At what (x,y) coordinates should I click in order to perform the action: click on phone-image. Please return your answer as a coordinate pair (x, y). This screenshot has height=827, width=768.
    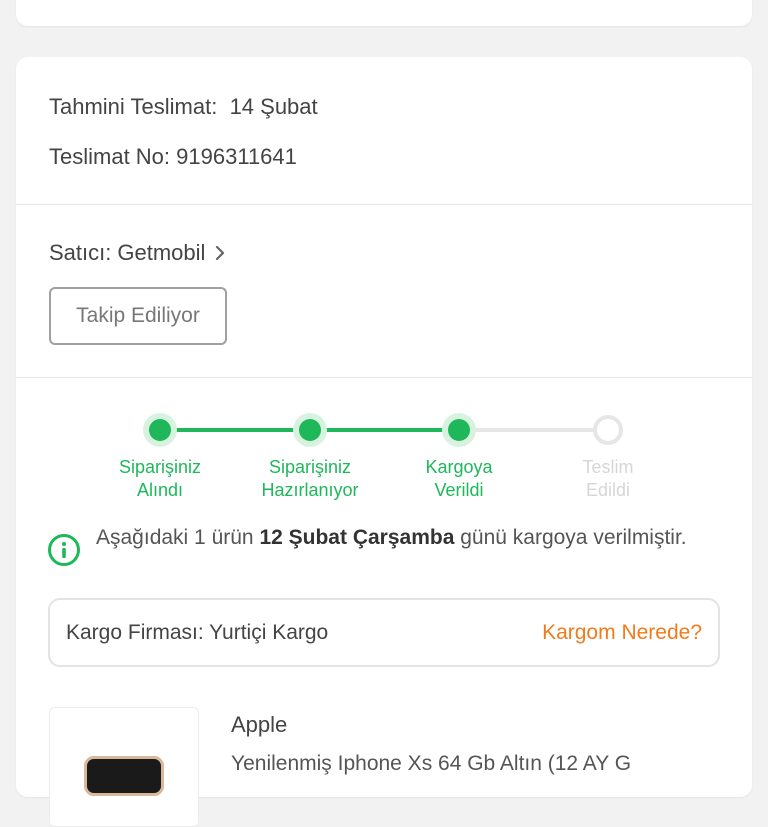
    Looking at the image, I should click on (124, 776).